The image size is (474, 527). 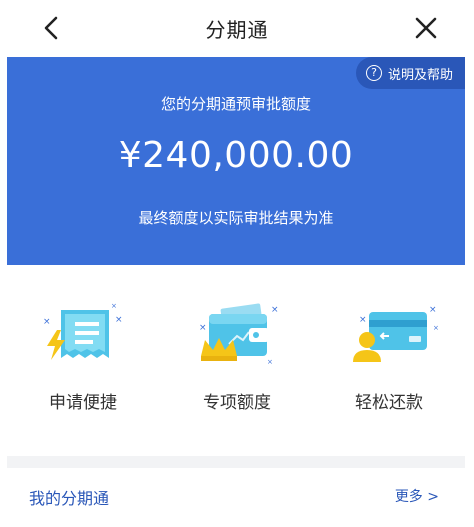 I want to click on section-divider, so click(x=236, y=462).